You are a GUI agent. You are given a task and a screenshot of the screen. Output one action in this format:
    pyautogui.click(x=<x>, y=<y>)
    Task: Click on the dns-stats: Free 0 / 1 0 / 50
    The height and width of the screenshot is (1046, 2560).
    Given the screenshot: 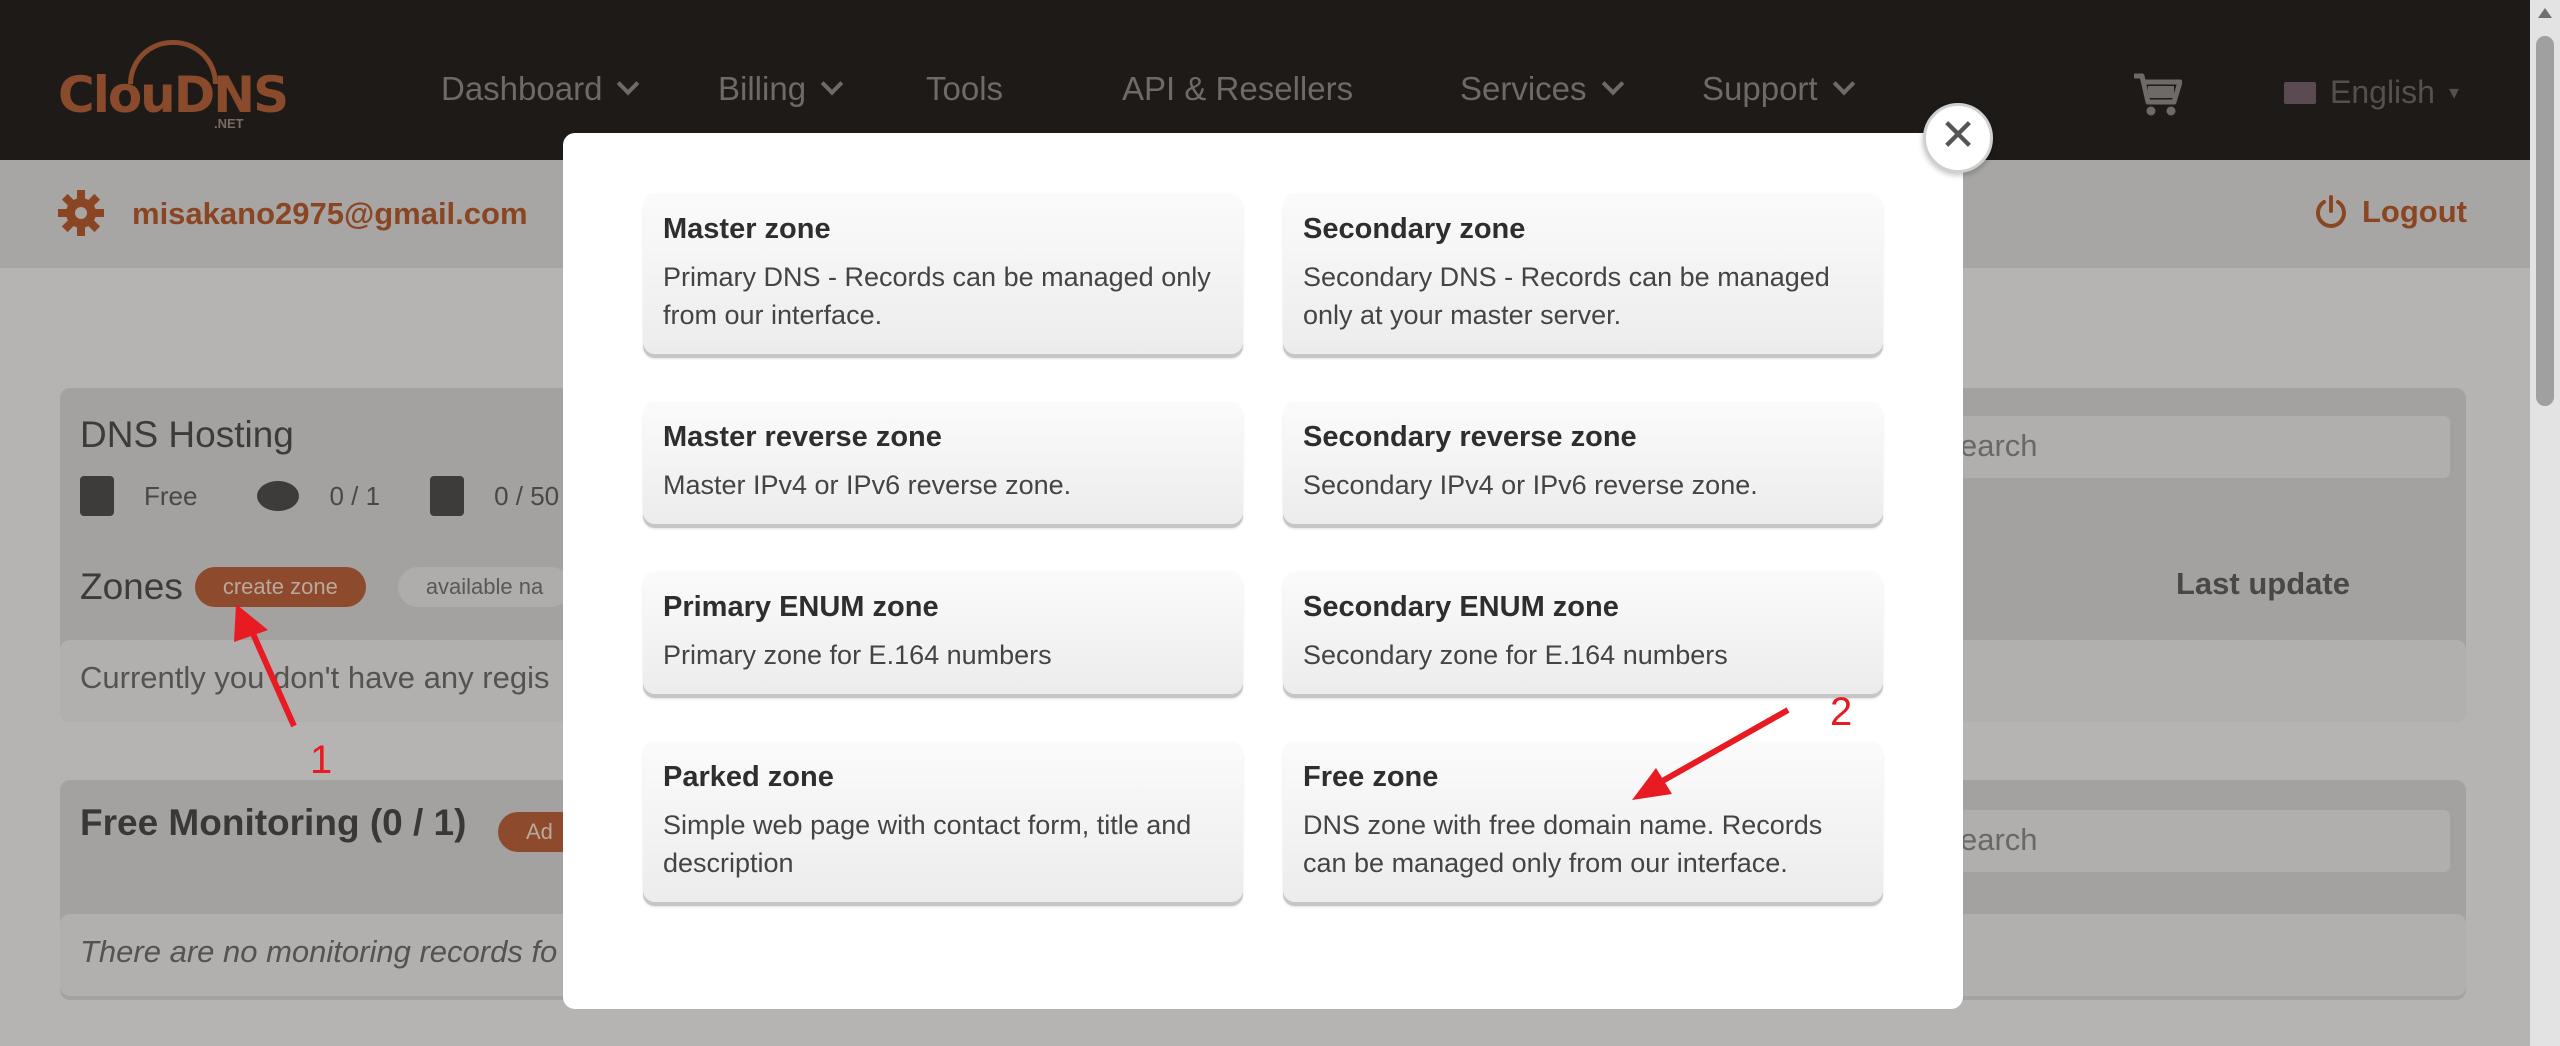 What is the action you would take?
    pyautogui.click(x=319, y=496)
    